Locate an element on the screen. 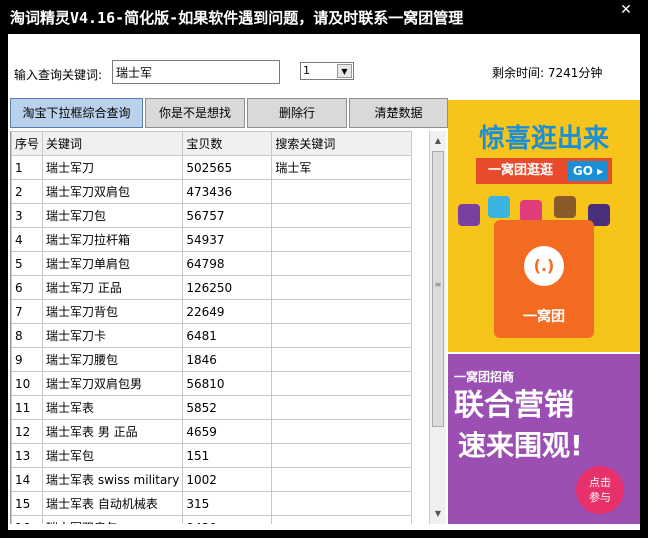  ad-banner-top: 惊喜逛出来 一窝团逛逛 GO ▸ (.) 一窝团 is located at coordinates (544, 226).